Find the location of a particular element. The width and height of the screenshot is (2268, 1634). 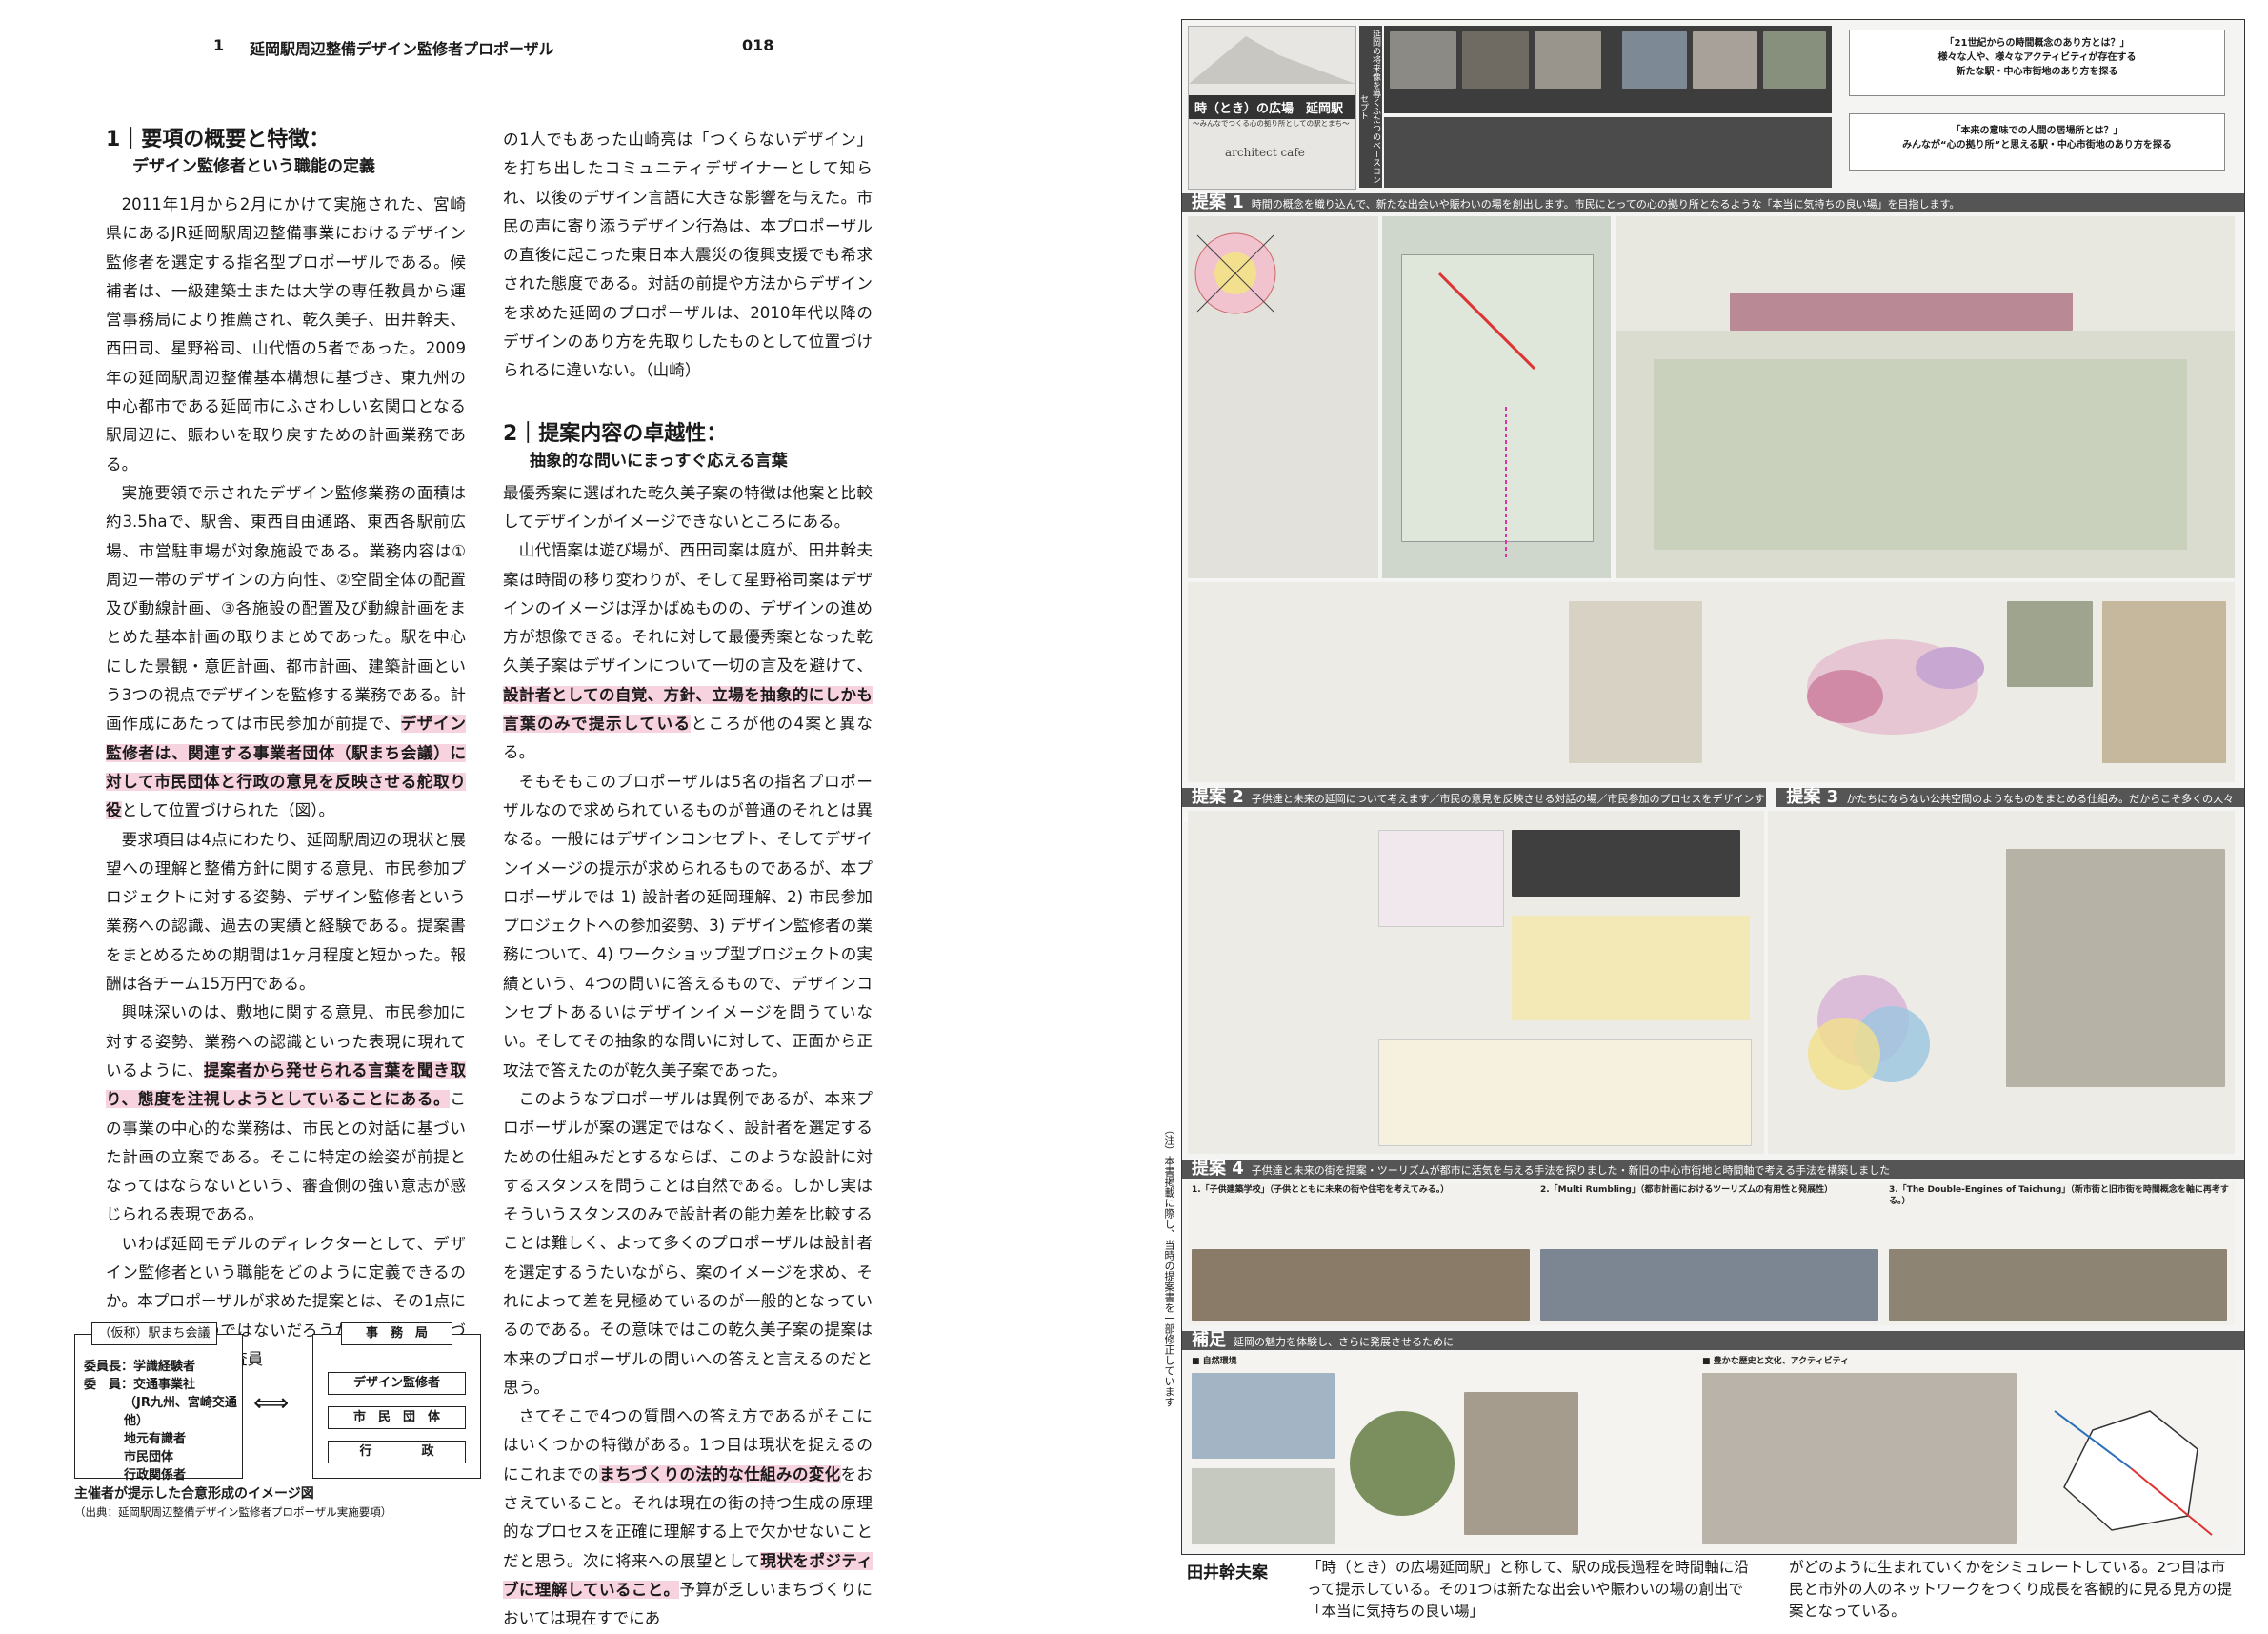

city-map-diagram is located at coordinates (2133, 1473).